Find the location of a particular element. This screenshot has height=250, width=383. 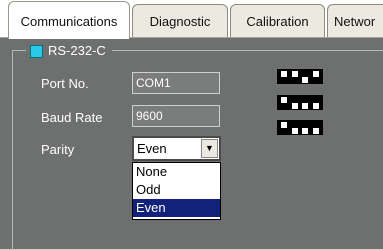

chevron-down-icon: ▼ is located at coordinates (209, 148).